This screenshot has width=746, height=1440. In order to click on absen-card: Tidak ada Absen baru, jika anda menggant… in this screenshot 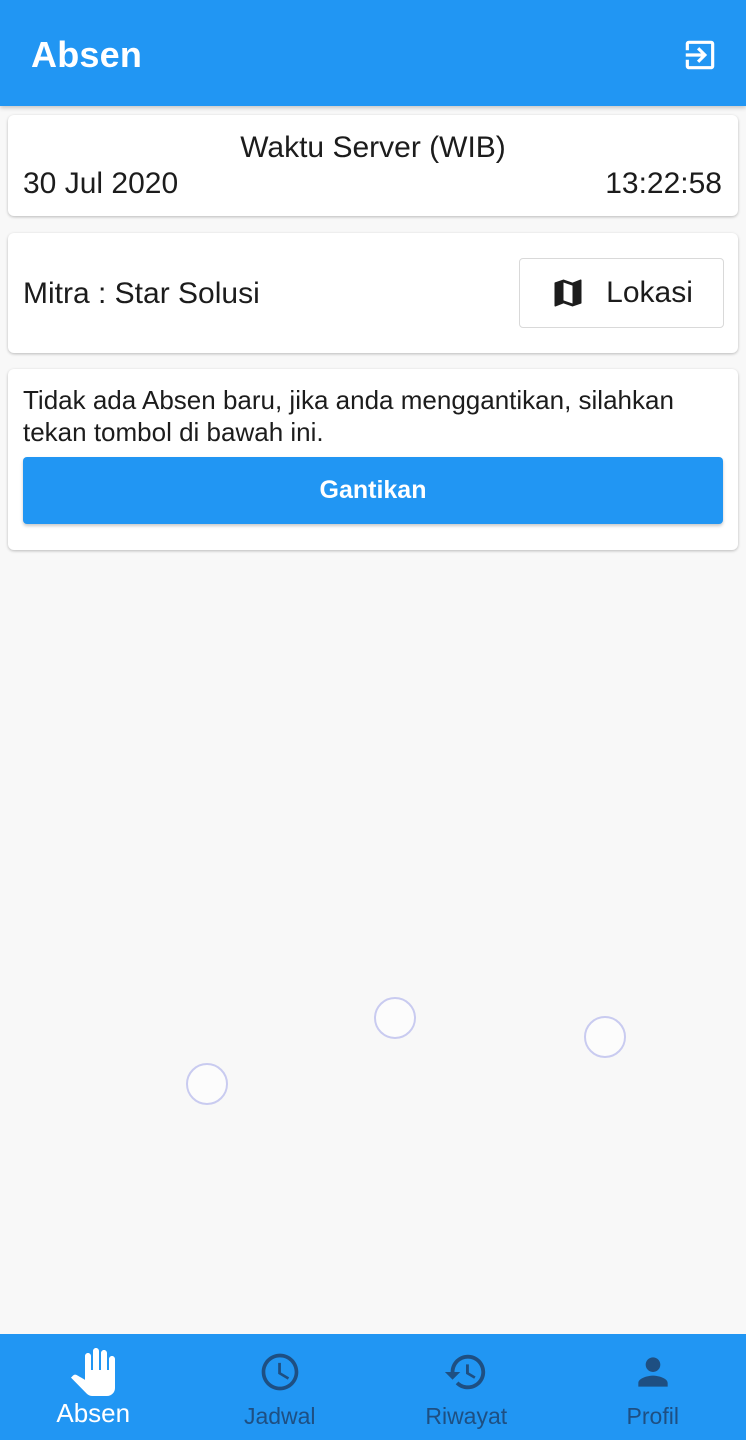, I will do `click(373, 459)`.